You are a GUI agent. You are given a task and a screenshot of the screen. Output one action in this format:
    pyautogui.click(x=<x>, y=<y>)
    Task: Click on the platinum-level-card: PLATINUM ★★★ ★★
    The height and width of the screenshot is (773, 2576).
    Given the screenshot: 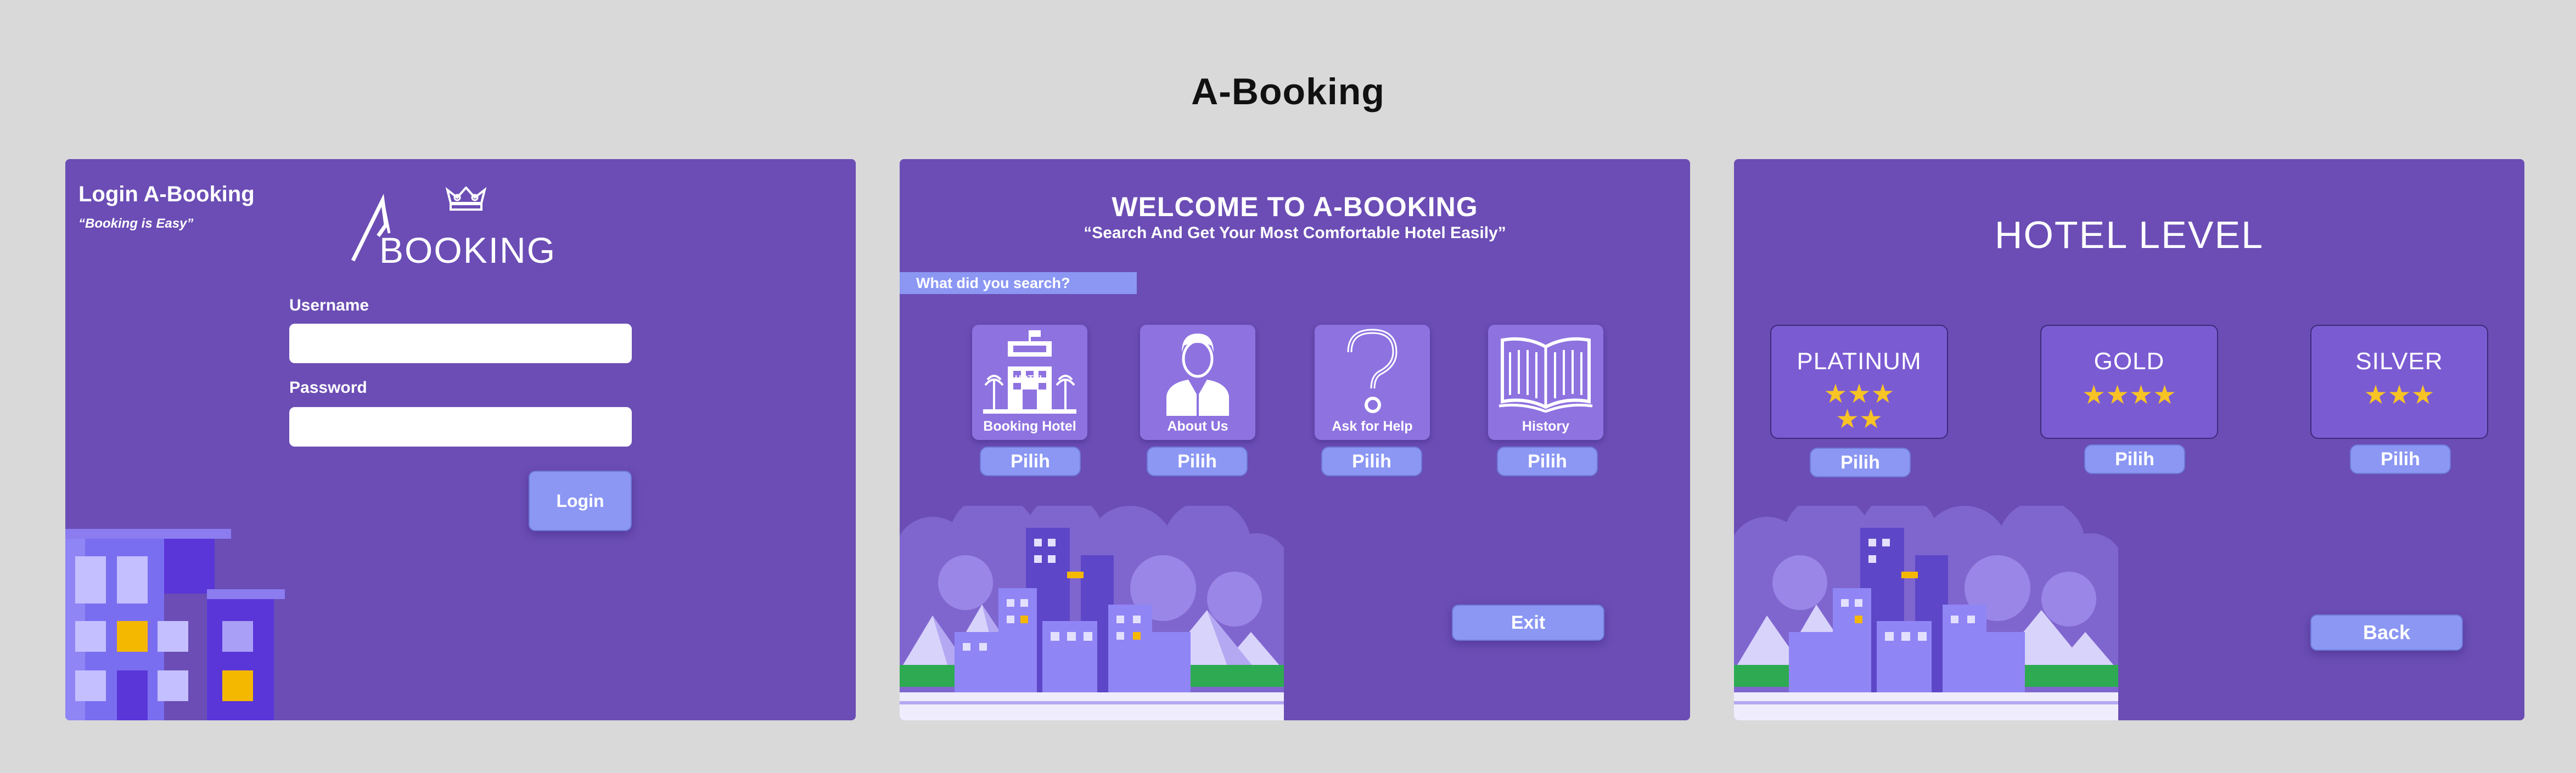 What is the action you would take?
    pyautogui.click(x=1859, y=382)
    